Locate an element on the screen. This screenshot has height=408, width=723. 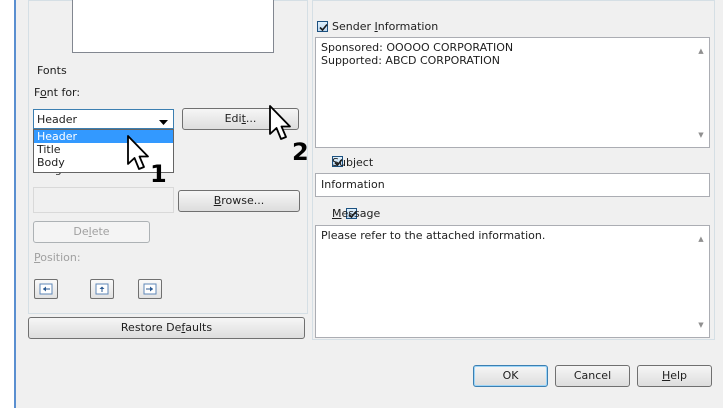
position-center-button is located at coordinates (102, 289).